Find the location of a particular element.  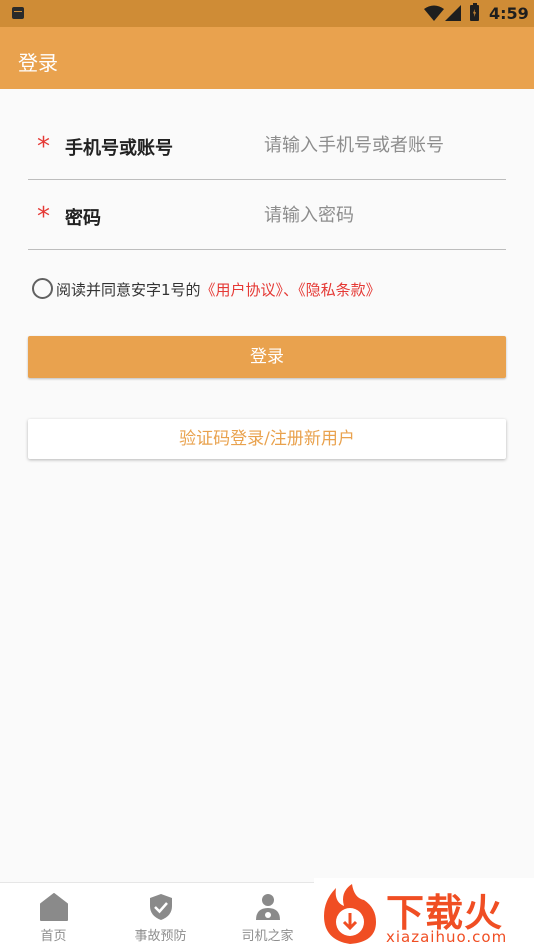

nav-label-home: 首页 is located at coordinates (53, 936).